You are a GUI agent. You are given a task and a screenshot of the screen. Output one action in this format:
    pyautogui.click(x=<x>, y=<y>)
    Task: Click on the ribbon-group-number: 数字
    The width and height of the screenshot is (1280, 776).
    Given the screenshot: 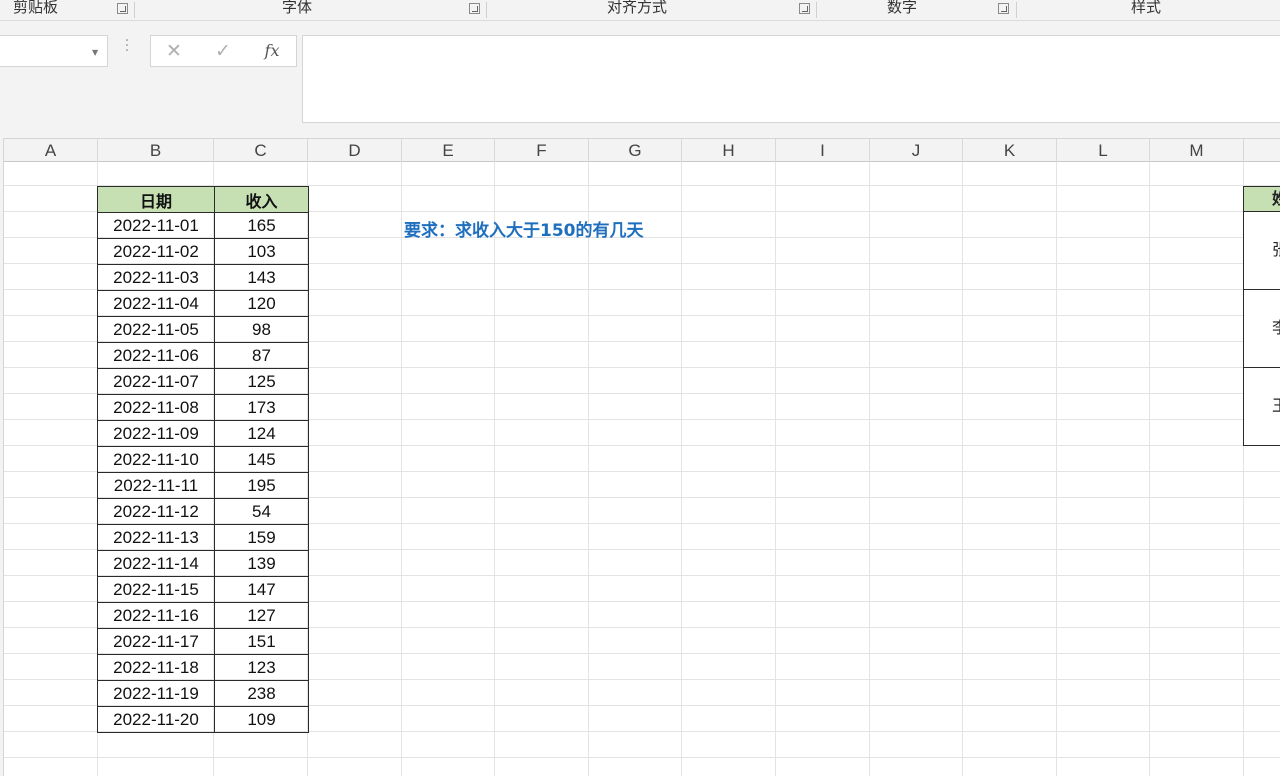 What is the action you would take?
    pyautogui.click(x=916, y=10)
    